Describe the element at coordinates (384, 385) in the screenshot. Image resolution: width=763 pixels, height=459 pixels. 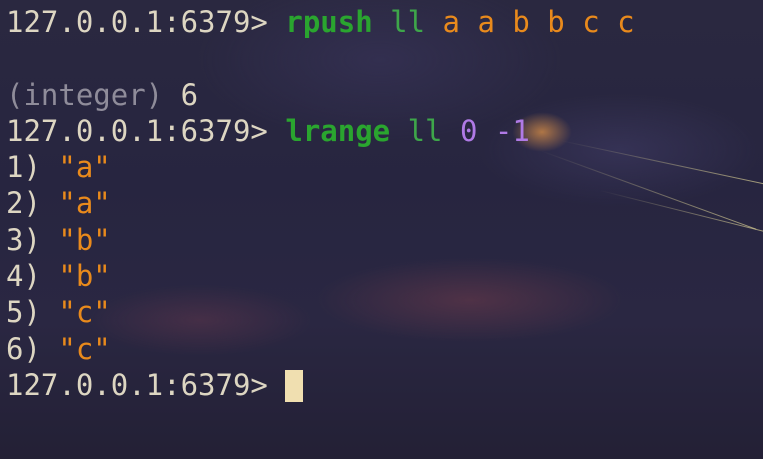
I see `input-line: 127.0.0.1:6379>` at that location.